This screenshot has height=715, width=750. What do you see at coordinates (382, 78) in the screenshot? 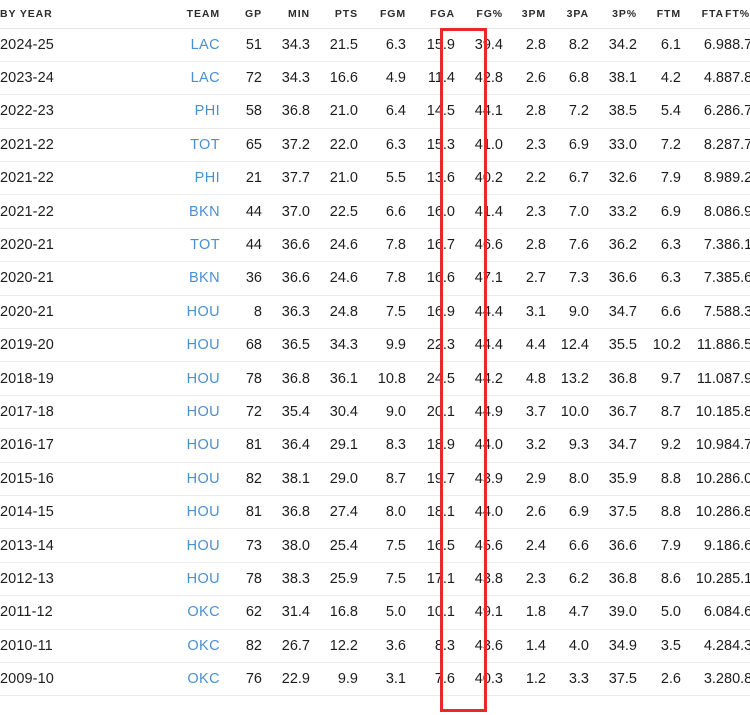
I see `cell-fgm: 4.9` at bounding box center [382, 78].